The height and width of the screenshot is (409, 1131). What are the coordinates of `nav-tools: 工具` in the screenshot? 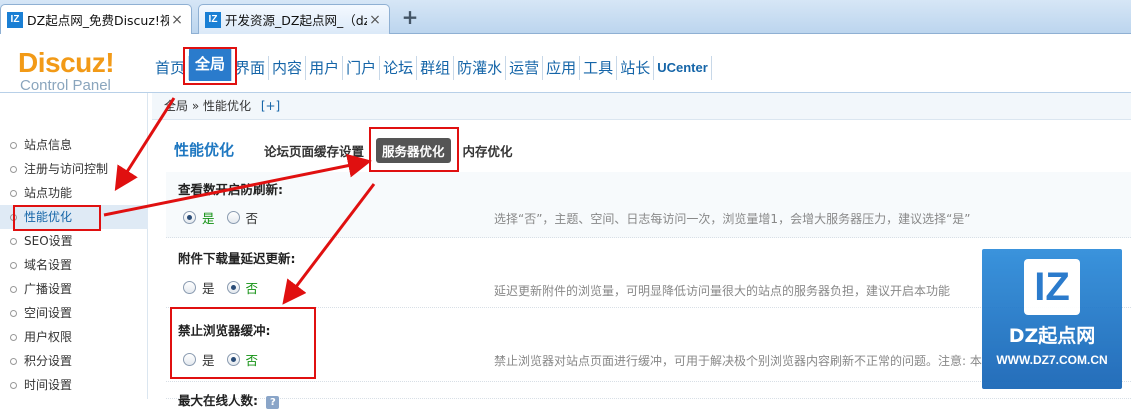 It's located at (599, 68).